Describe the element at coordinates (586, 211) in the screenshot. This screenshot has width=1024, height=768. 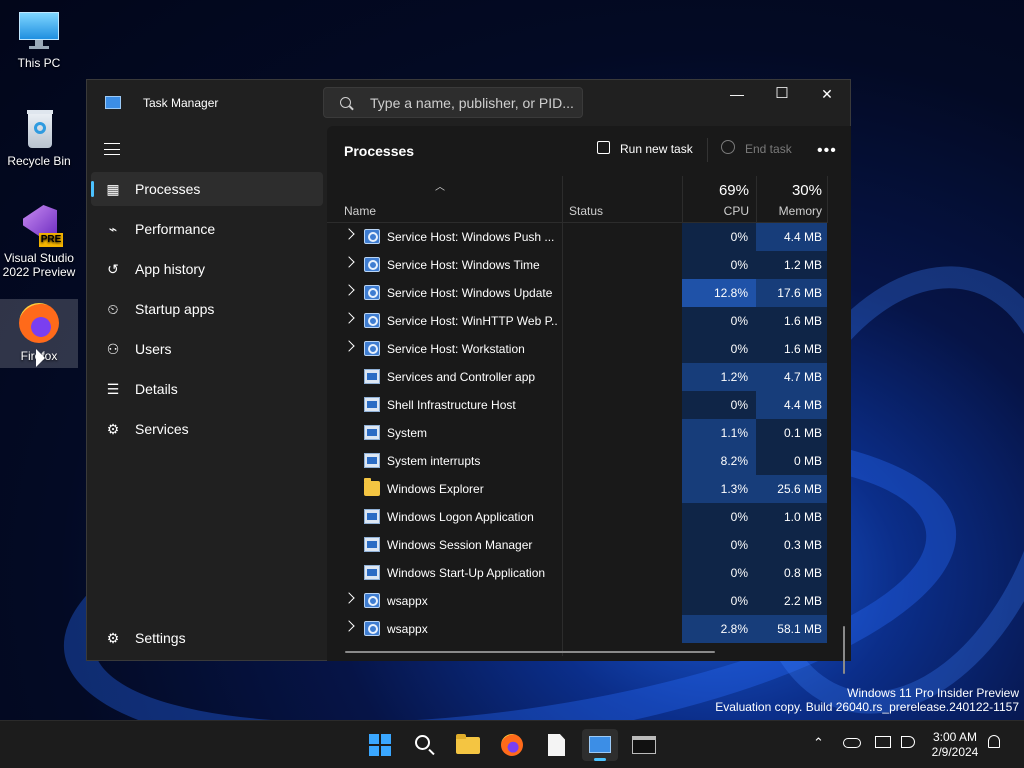
I see `column-header-status: Status` at that location.